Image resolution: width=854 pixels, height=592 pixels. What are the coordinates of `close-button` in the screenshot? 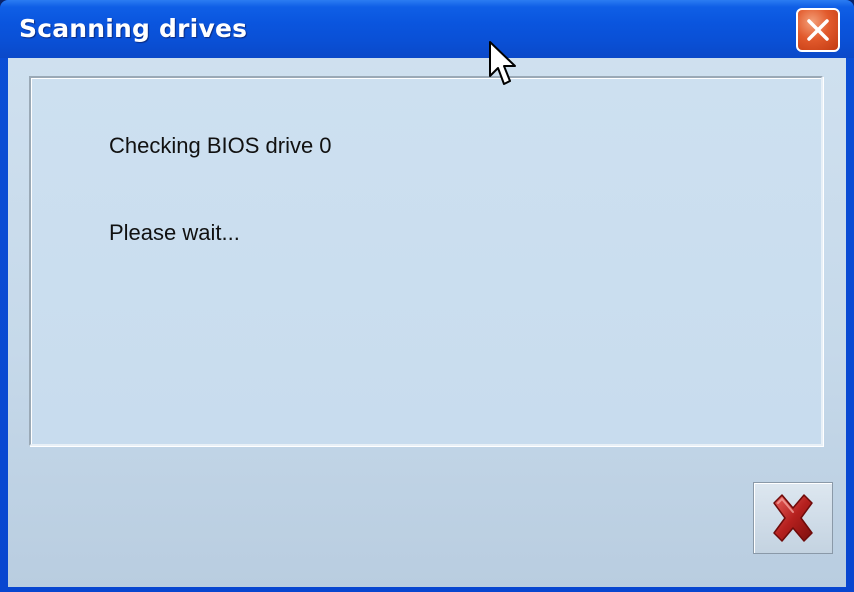 It's located at (818, 30).